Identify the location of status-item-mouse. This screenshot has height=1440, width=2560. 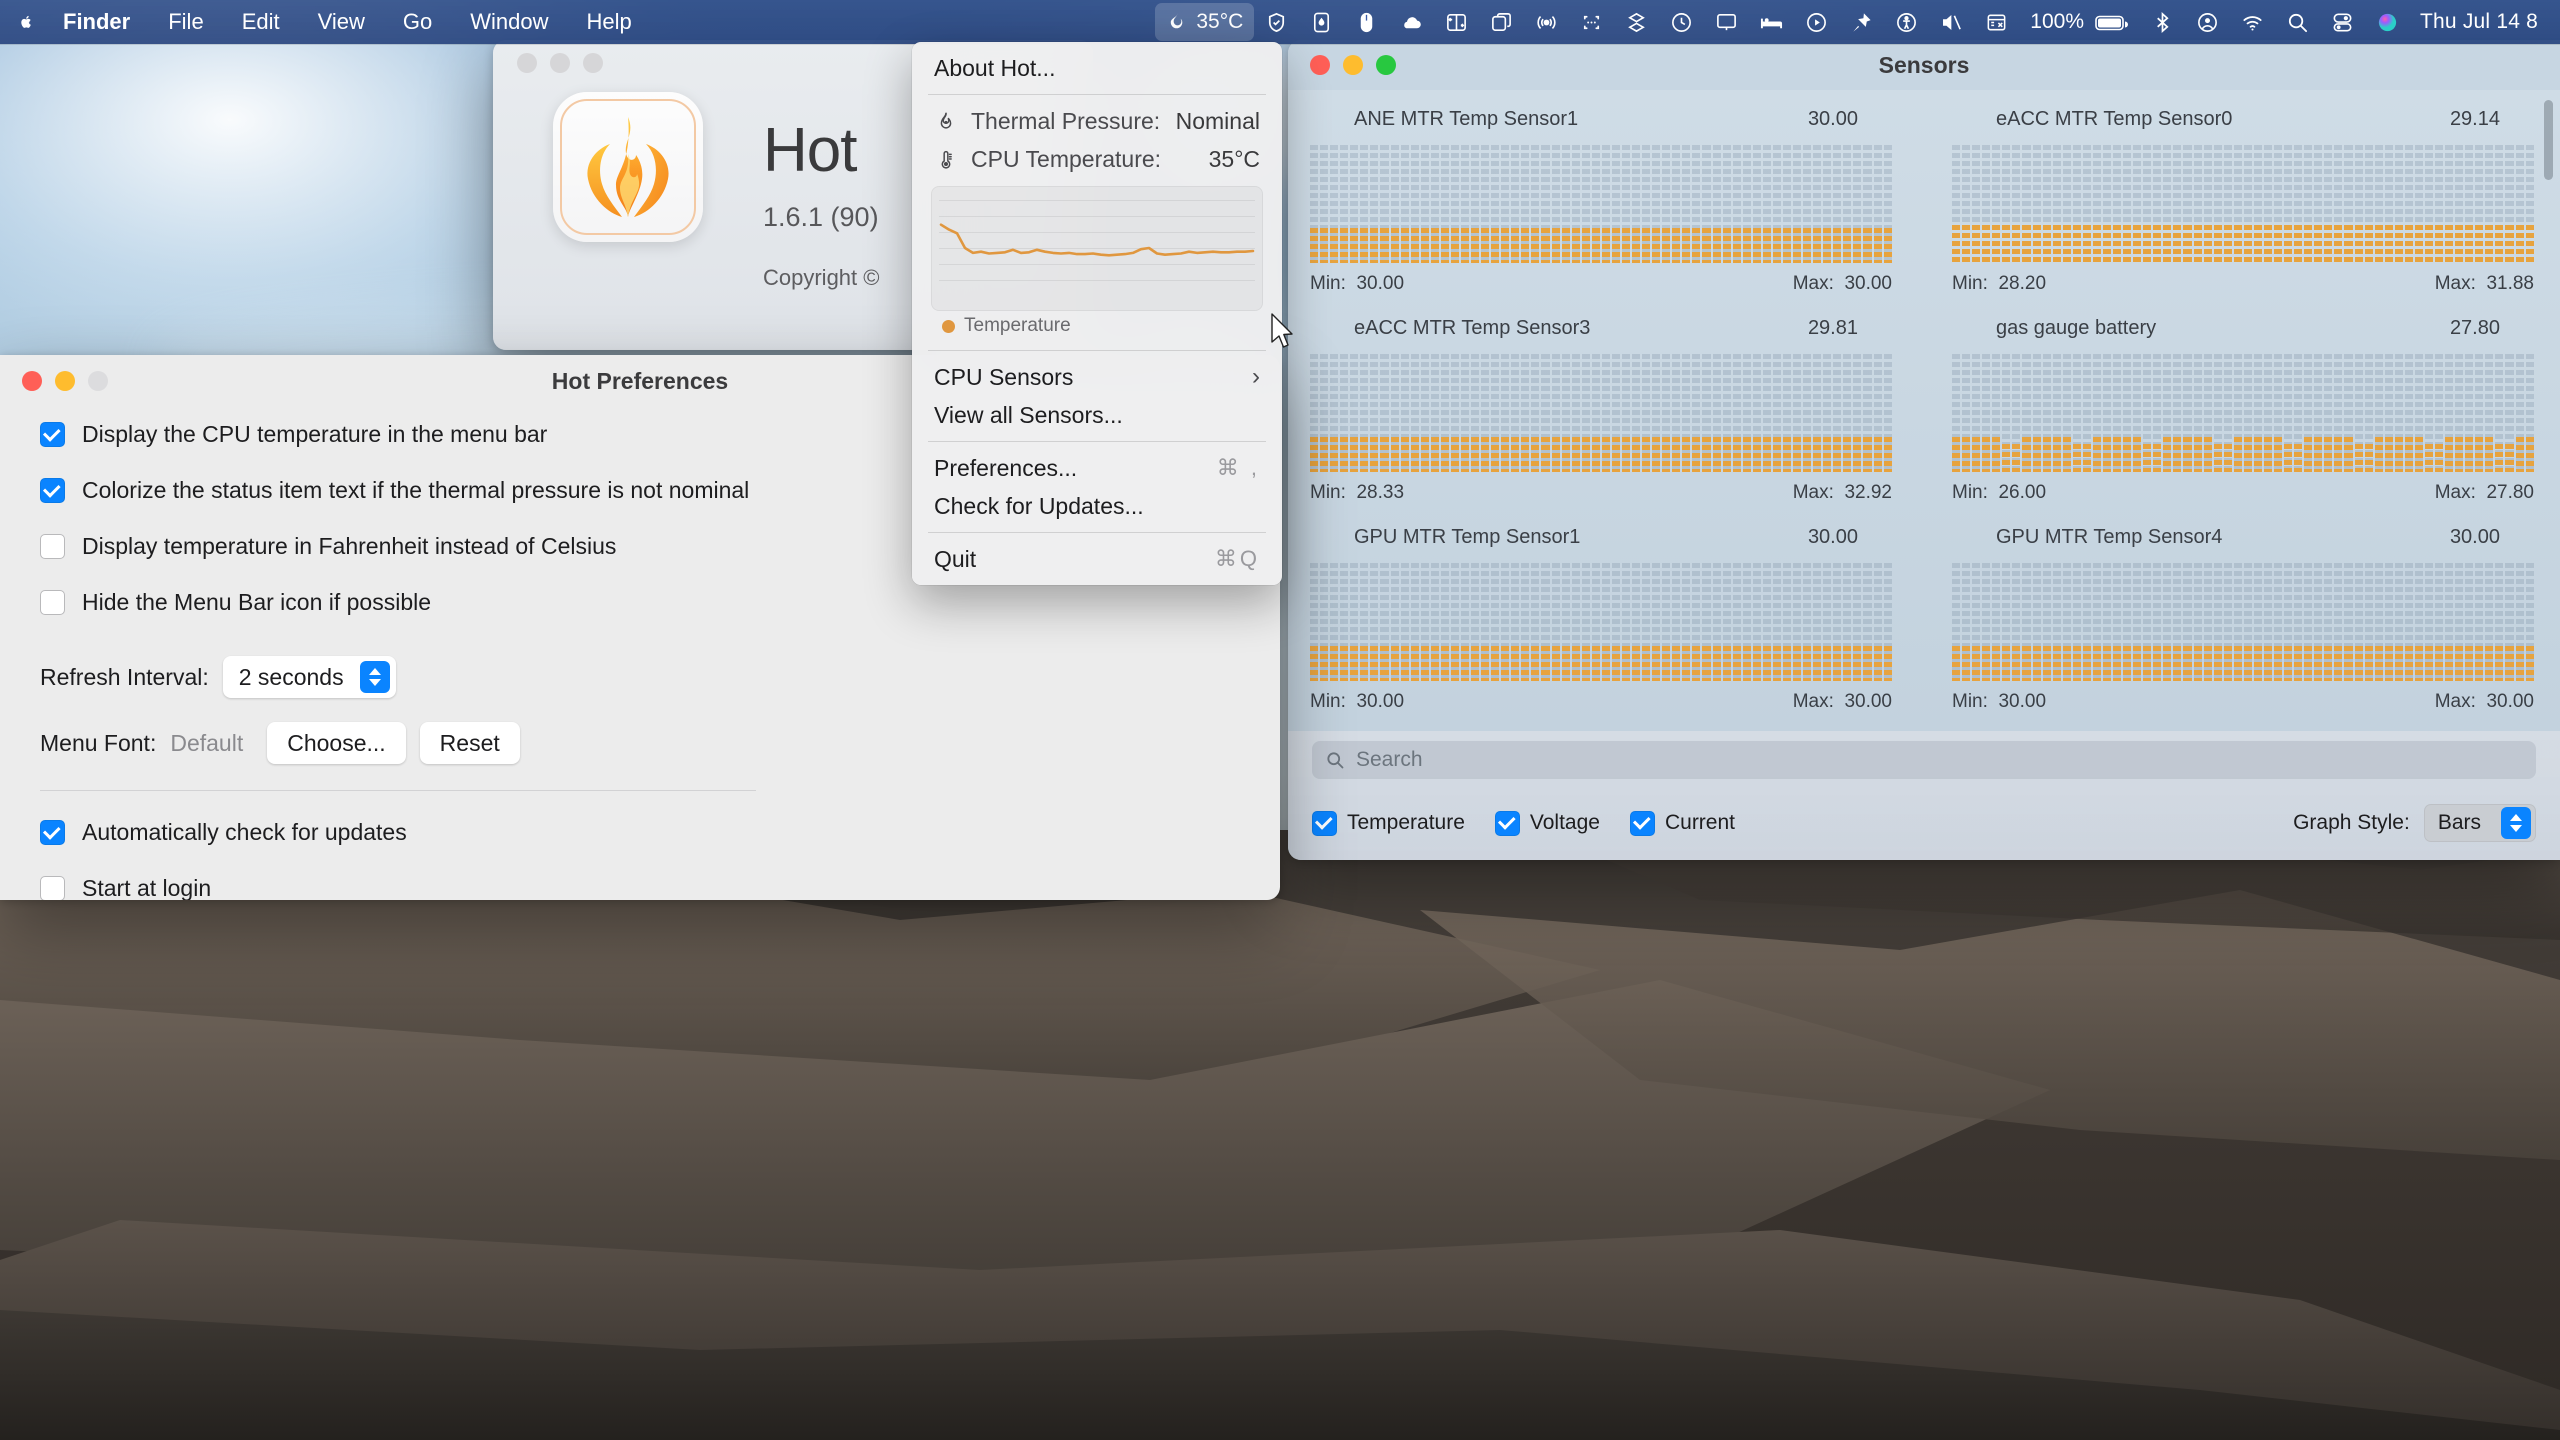
(1366, 22).